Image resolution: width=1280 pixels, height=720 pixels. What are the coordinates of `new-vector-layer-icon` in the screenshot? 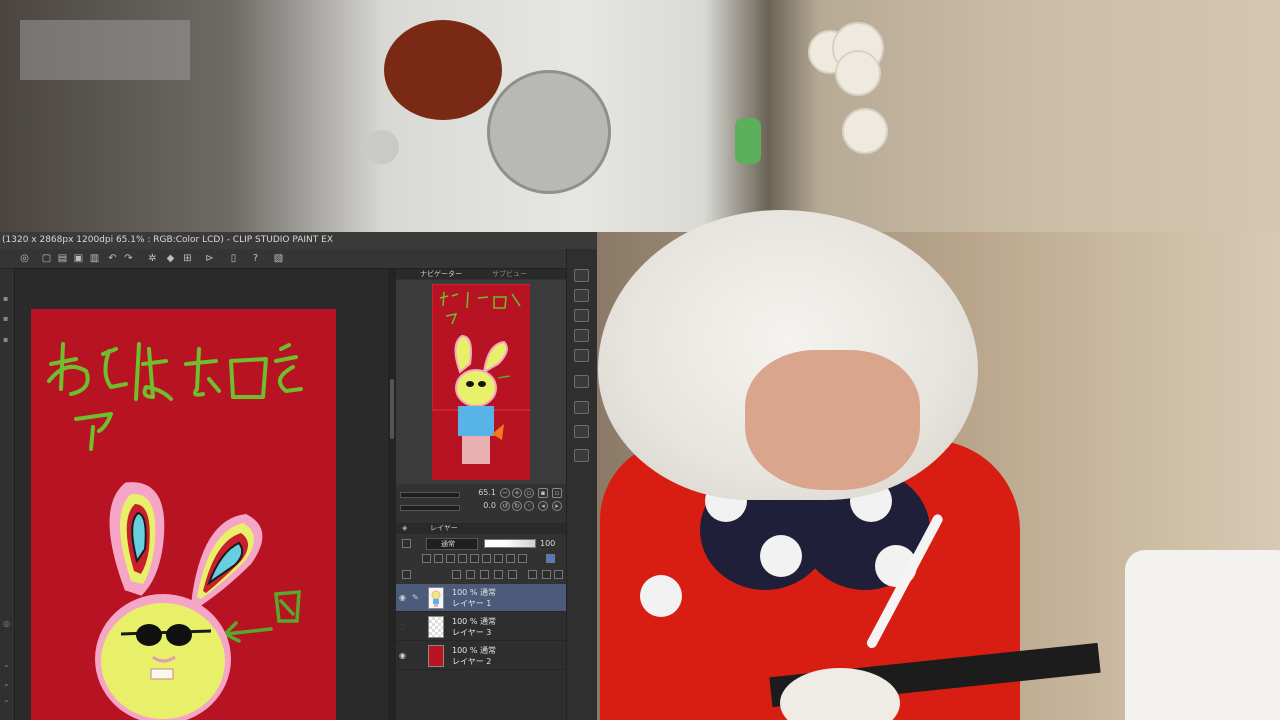 It's located at (470, 574).